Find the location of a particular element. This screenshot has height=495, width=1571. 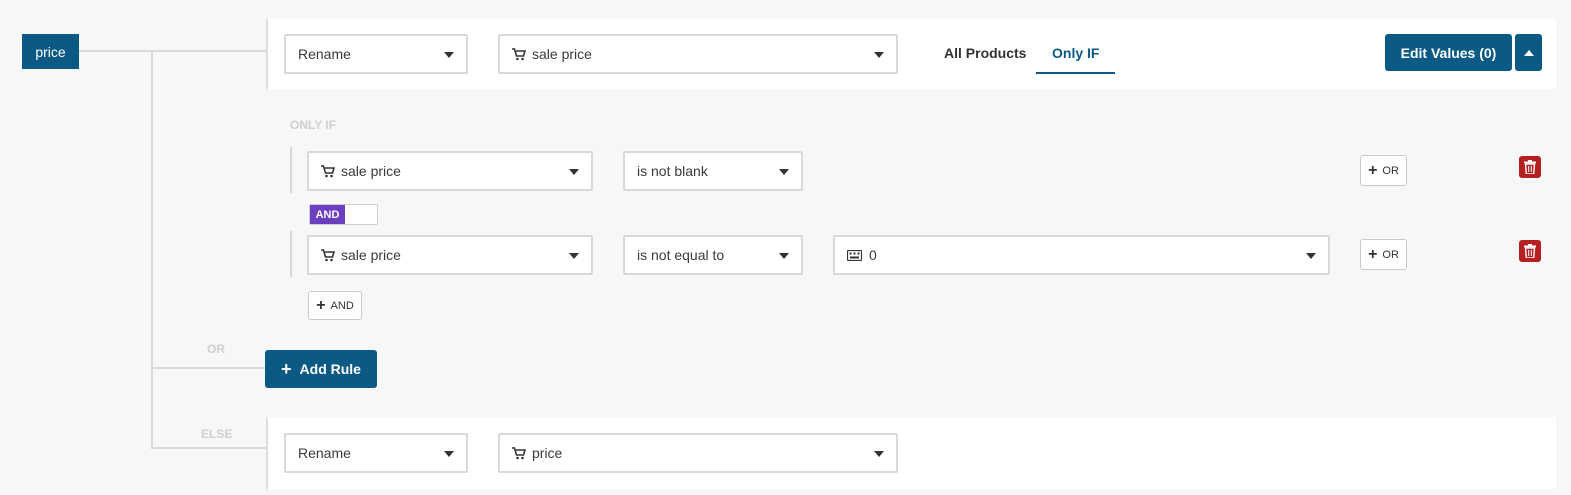

or-label: OR is located at coordinates (216, 349).